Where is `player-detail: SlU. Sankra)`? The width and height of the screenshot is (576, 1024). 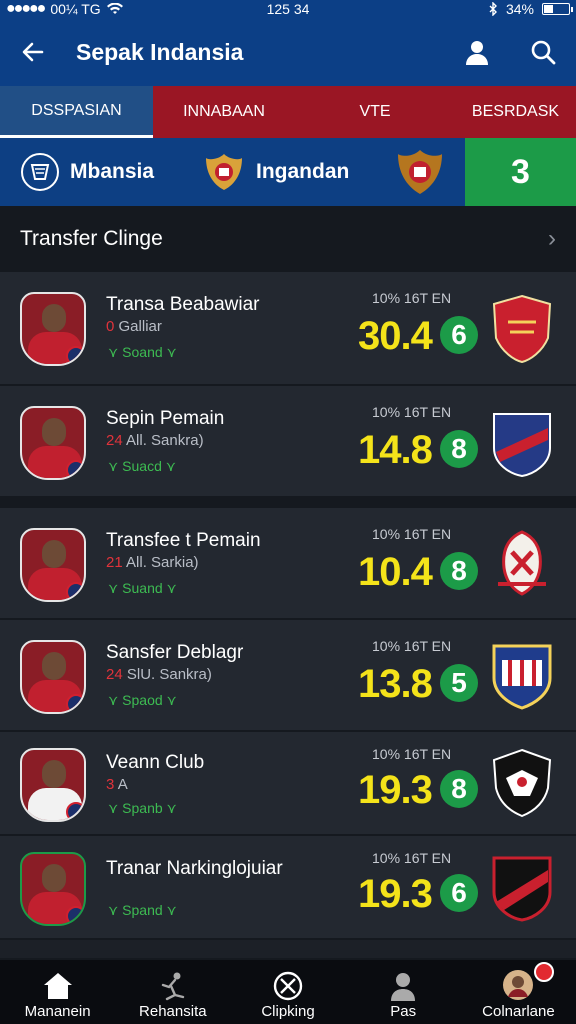
player-detail: SlU. Sankra) is located at coordinates (169, 674).